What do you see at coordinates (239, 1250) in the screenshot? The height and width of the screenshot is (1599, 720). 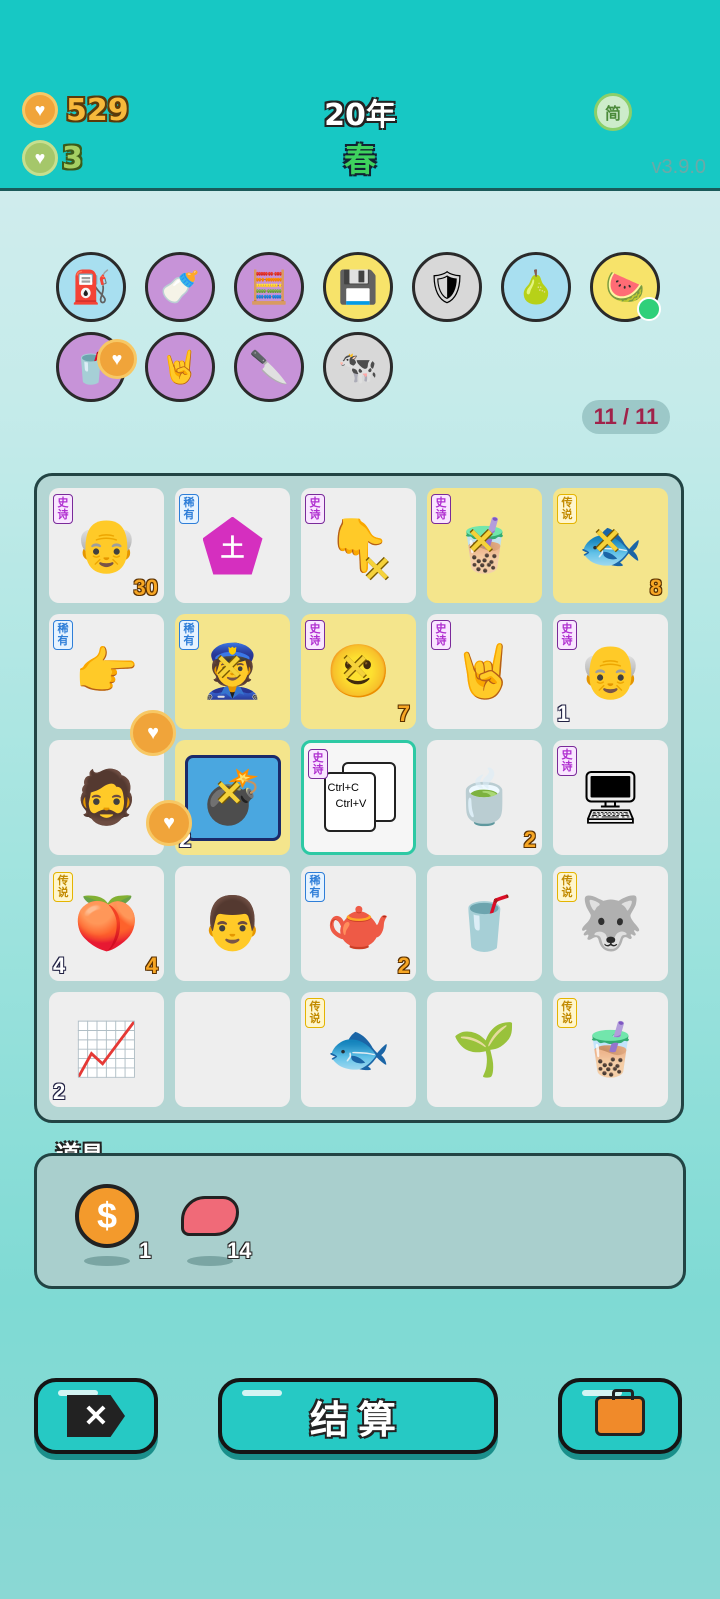 I see `liver-item-count: 14` at bounding box center [239, 1250].